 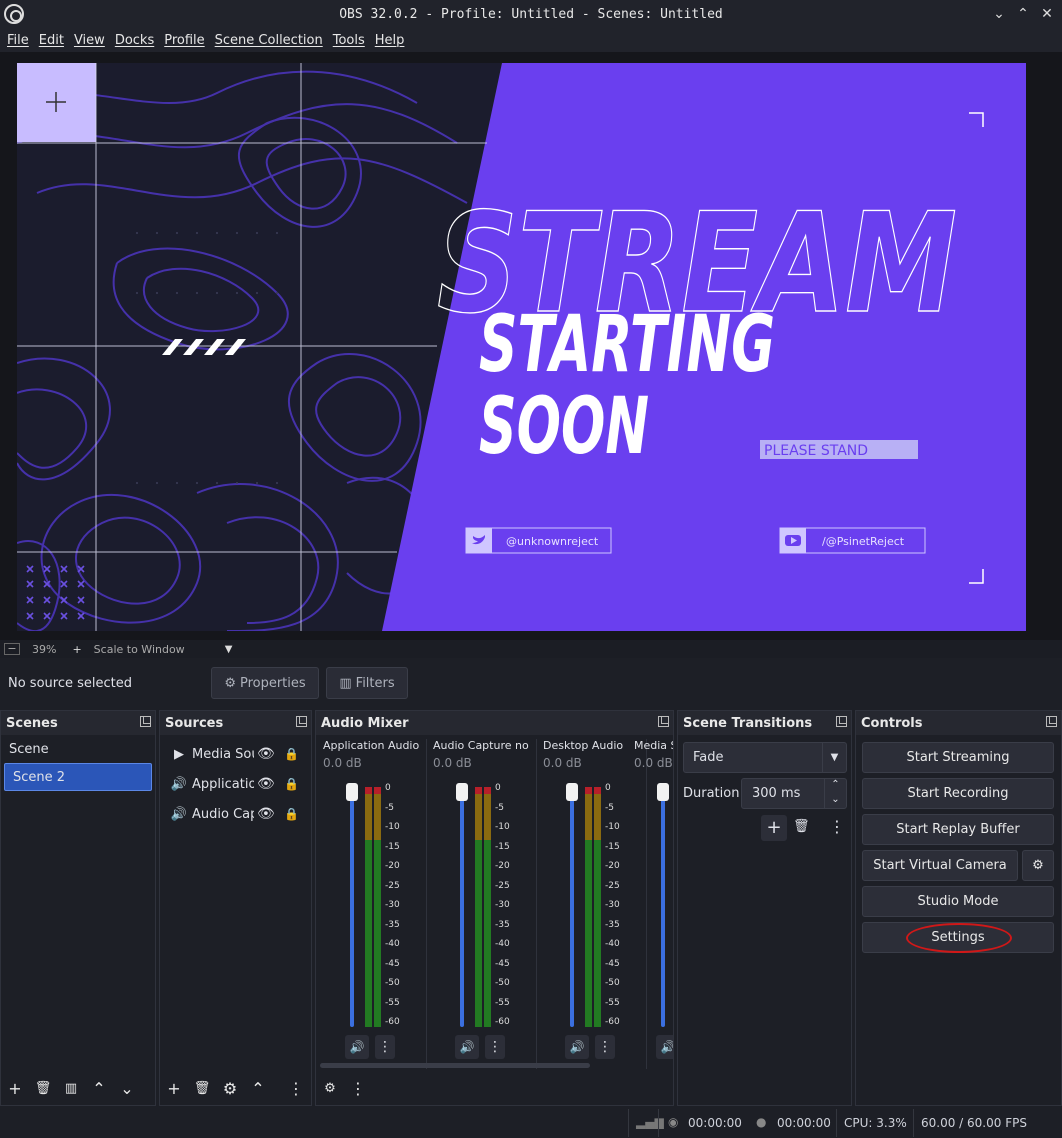 I want to click on meter-scale-label: -45, so click(x=612, y=963).